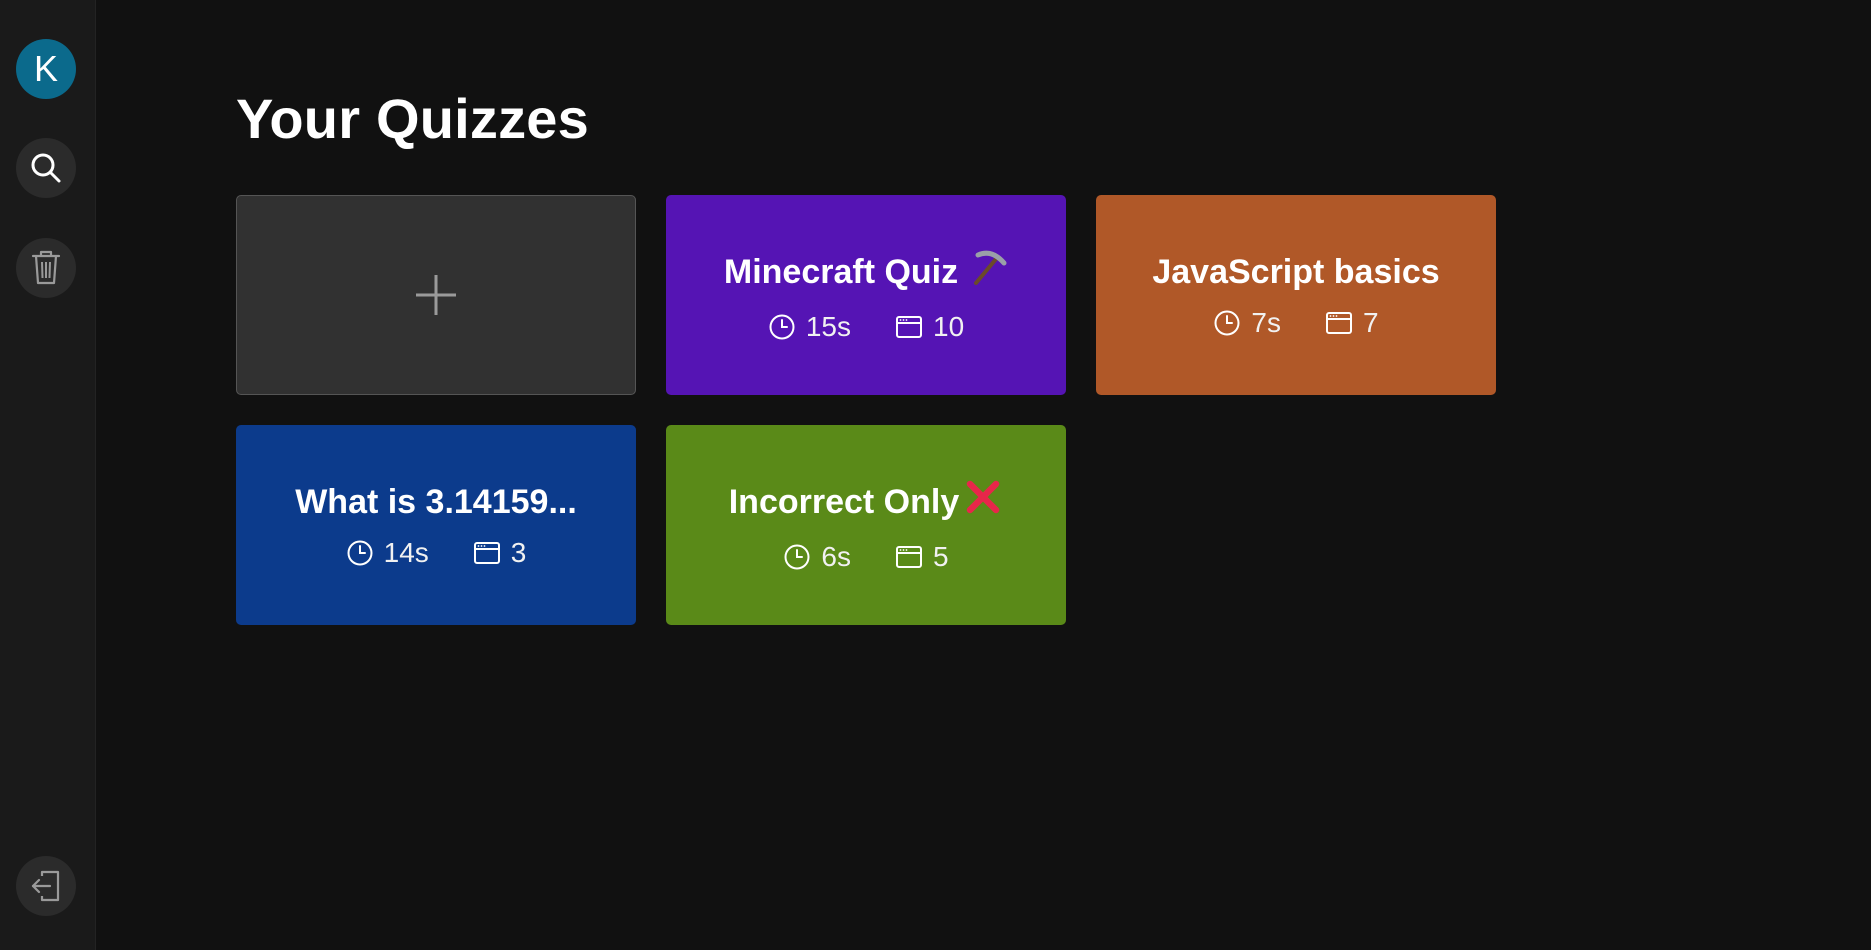 The image size is (1871, 950). I want to click on quiz-questions: 10, so click(929, 327).